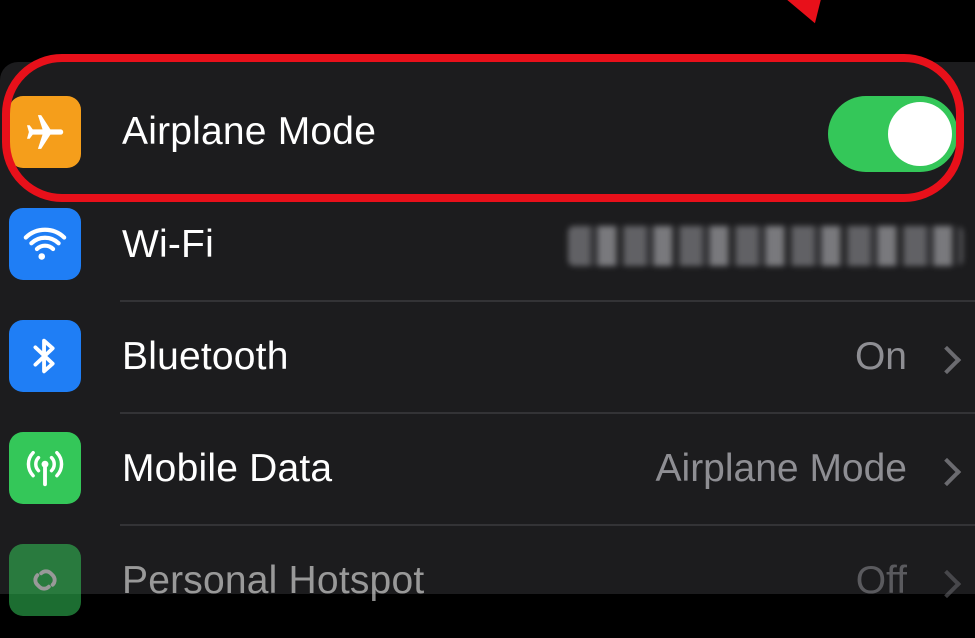  Describe the element at coordinates (45, 468) in the screenshot. I see `antenna-icon` at that location.